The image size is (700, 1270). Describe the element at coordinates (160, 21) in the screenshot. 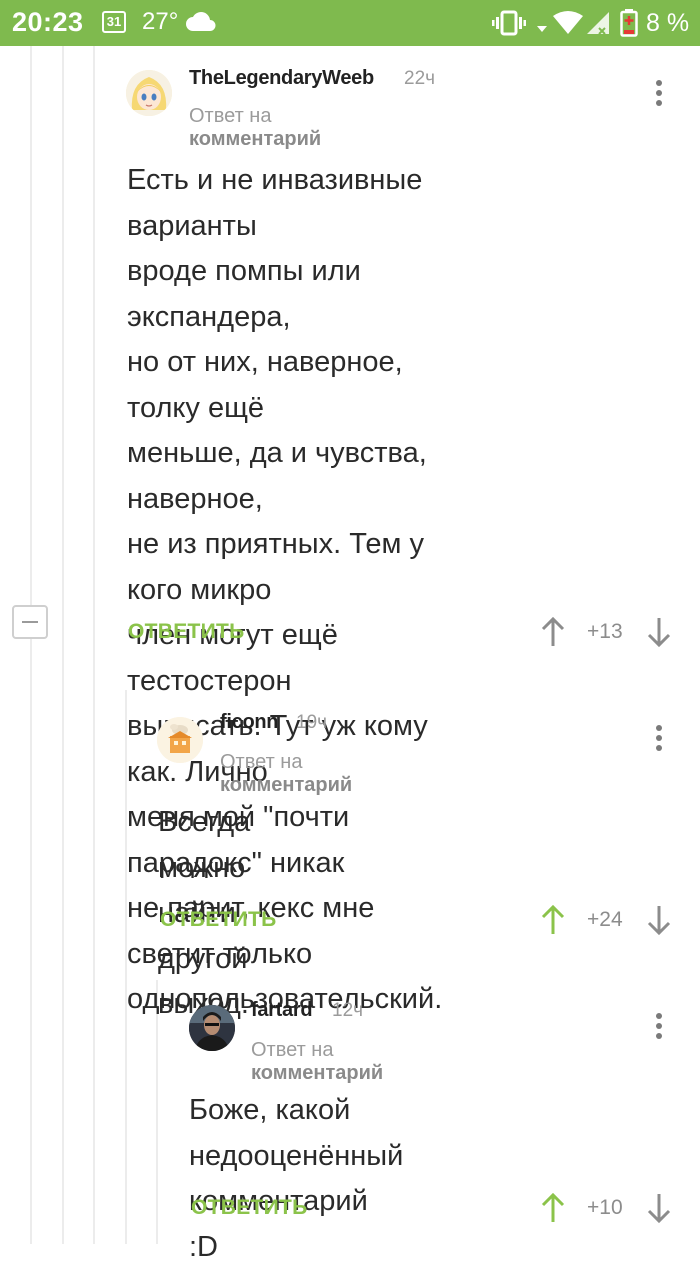

I see `temperature: 27°` at that location.